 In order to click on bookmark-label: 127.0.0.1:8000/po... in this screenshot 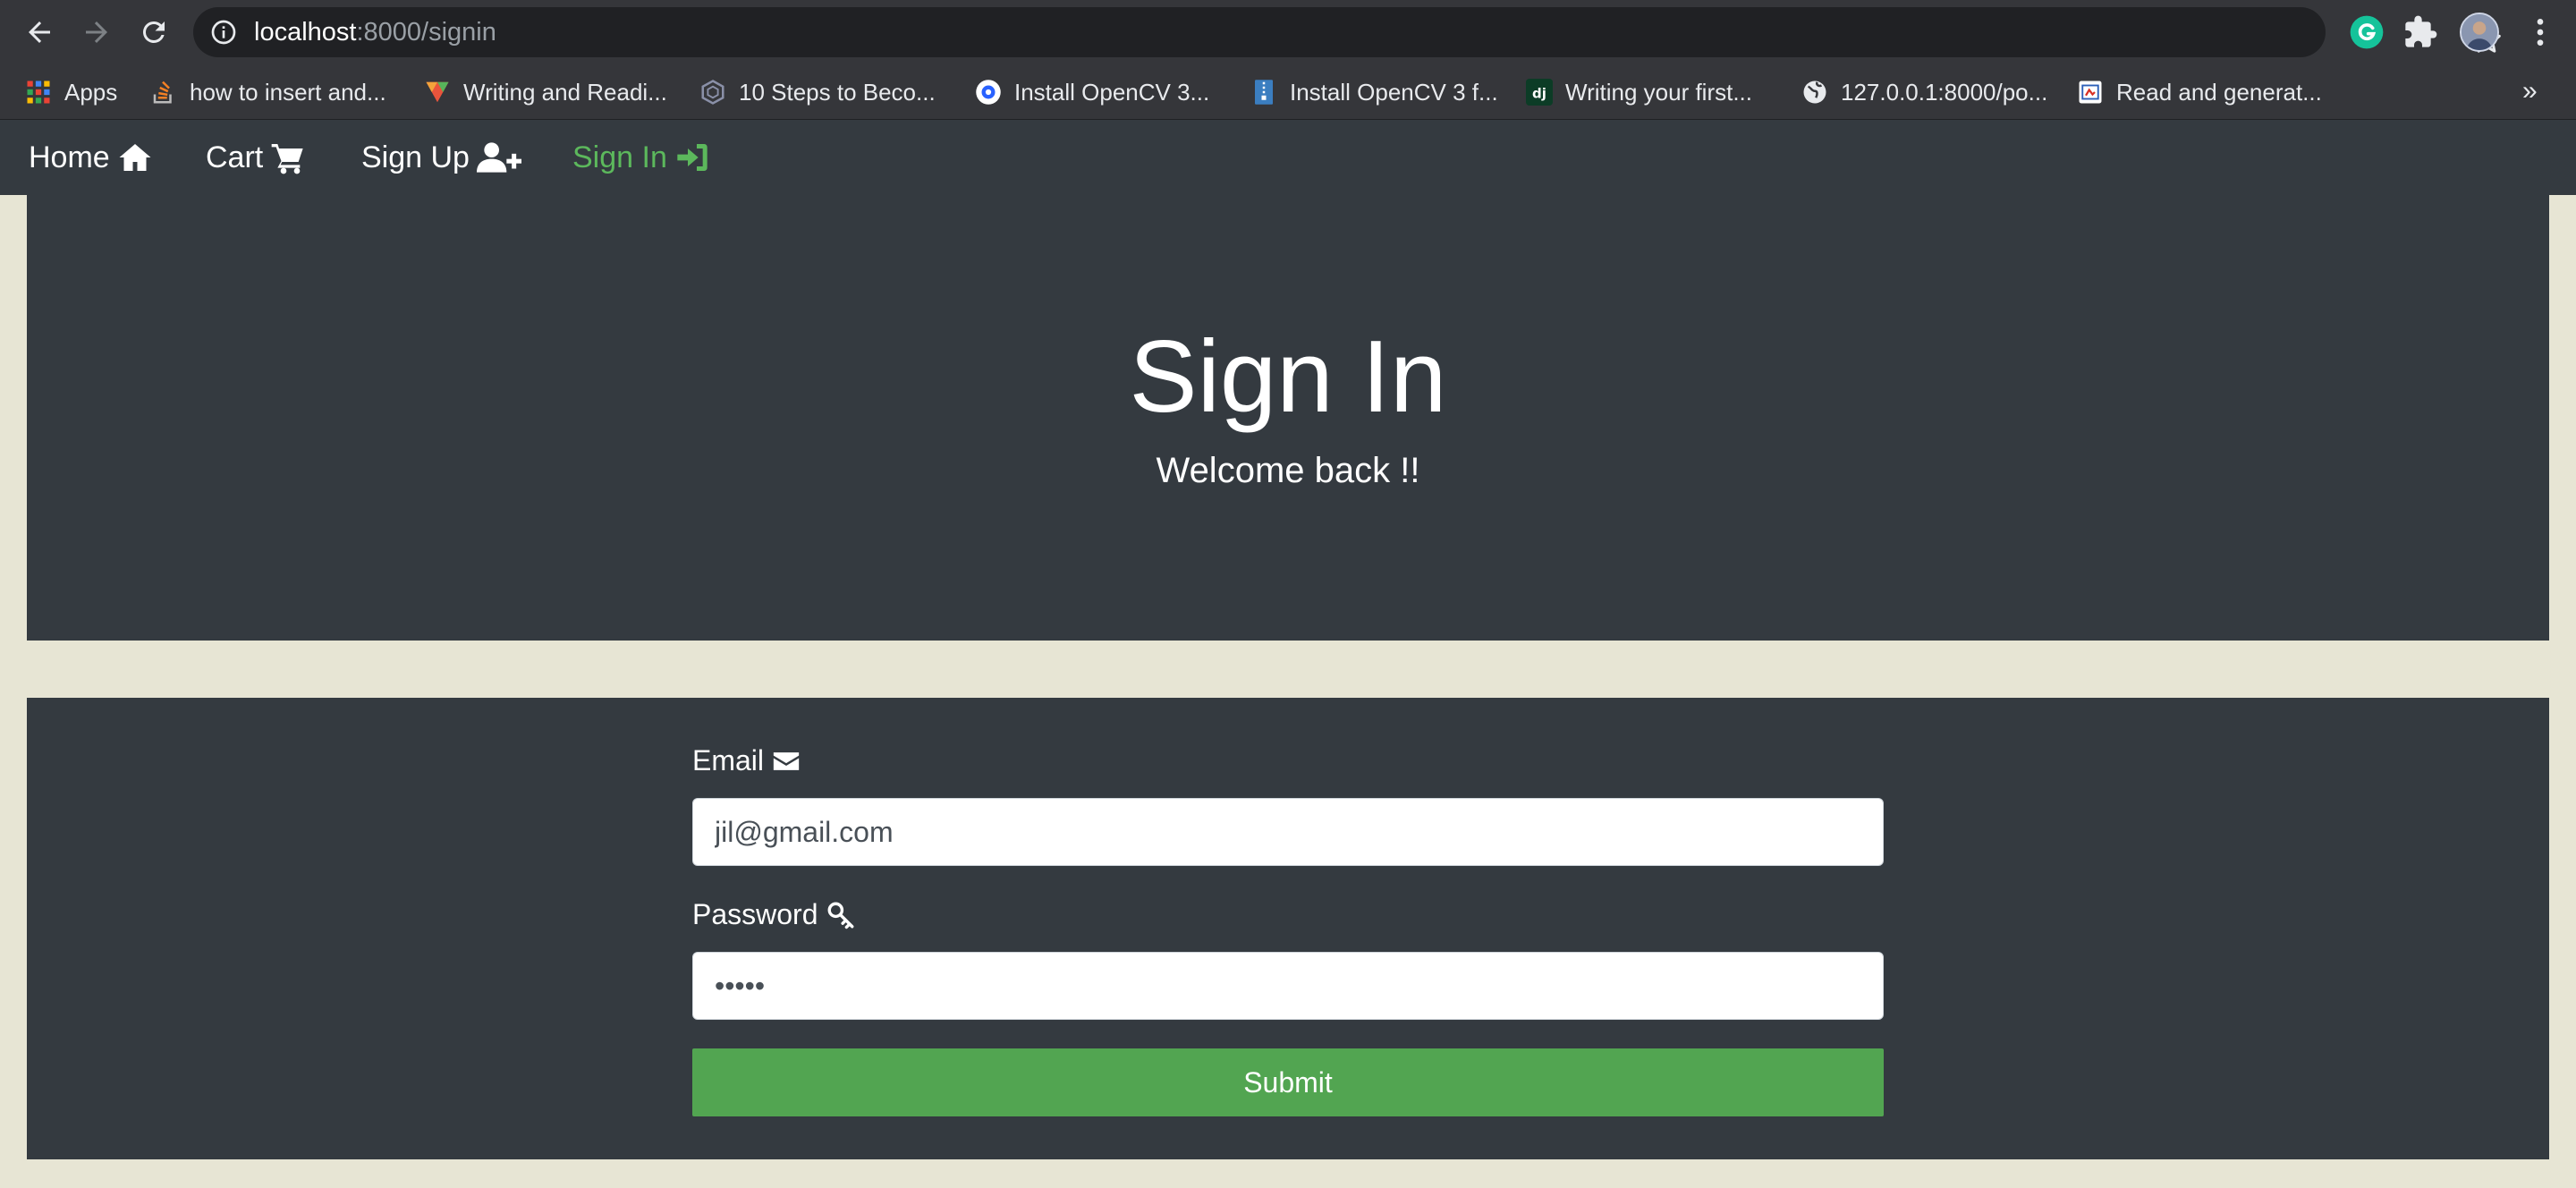, I will do `click(1944, 92)`.